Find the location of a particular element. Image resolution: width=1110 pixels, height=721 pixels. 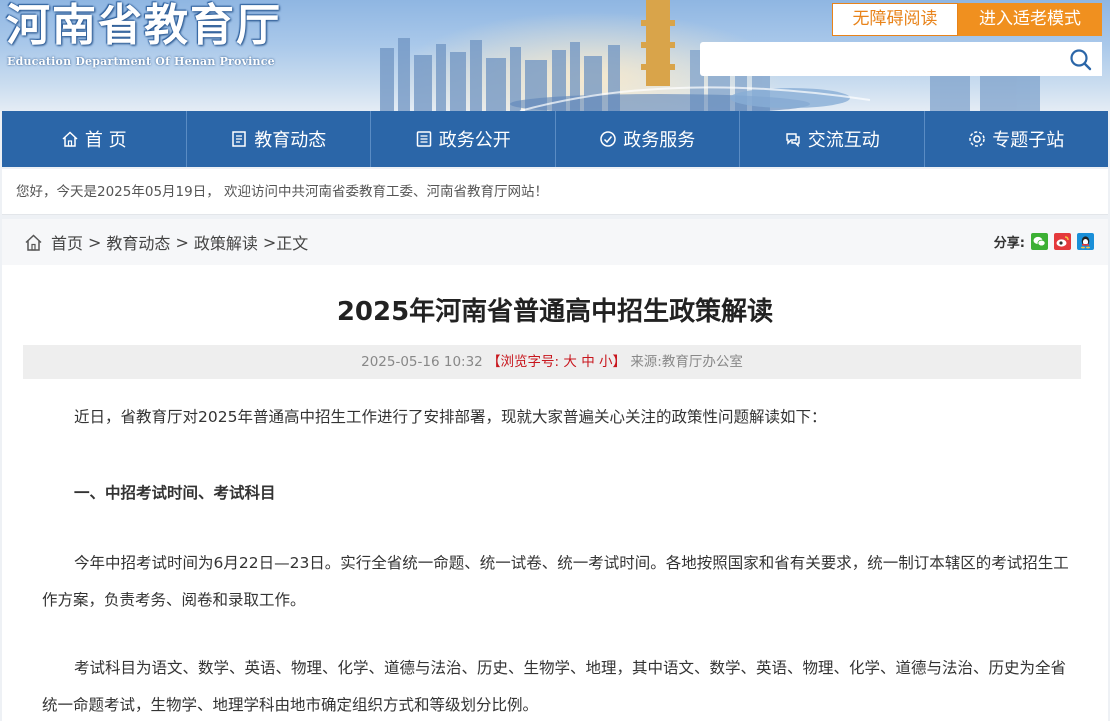

nav-item-topic-sites: 专题子站 is located at coordinates (1017, 139).